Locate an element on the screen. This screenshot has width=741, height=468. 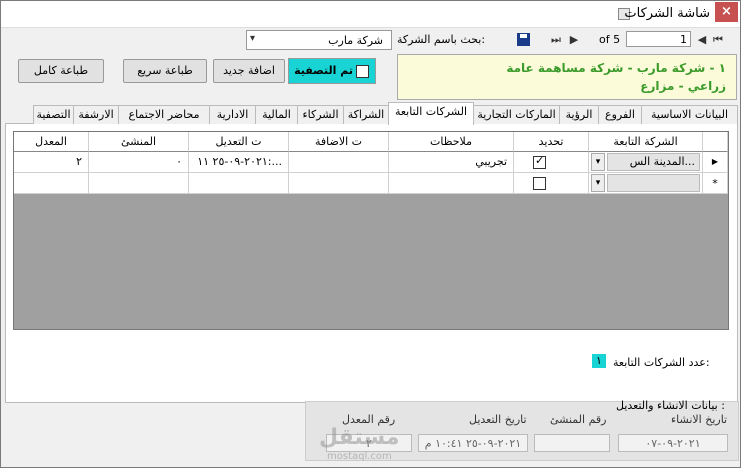
header-editor: المعدل is located at coordinates (51, 142).